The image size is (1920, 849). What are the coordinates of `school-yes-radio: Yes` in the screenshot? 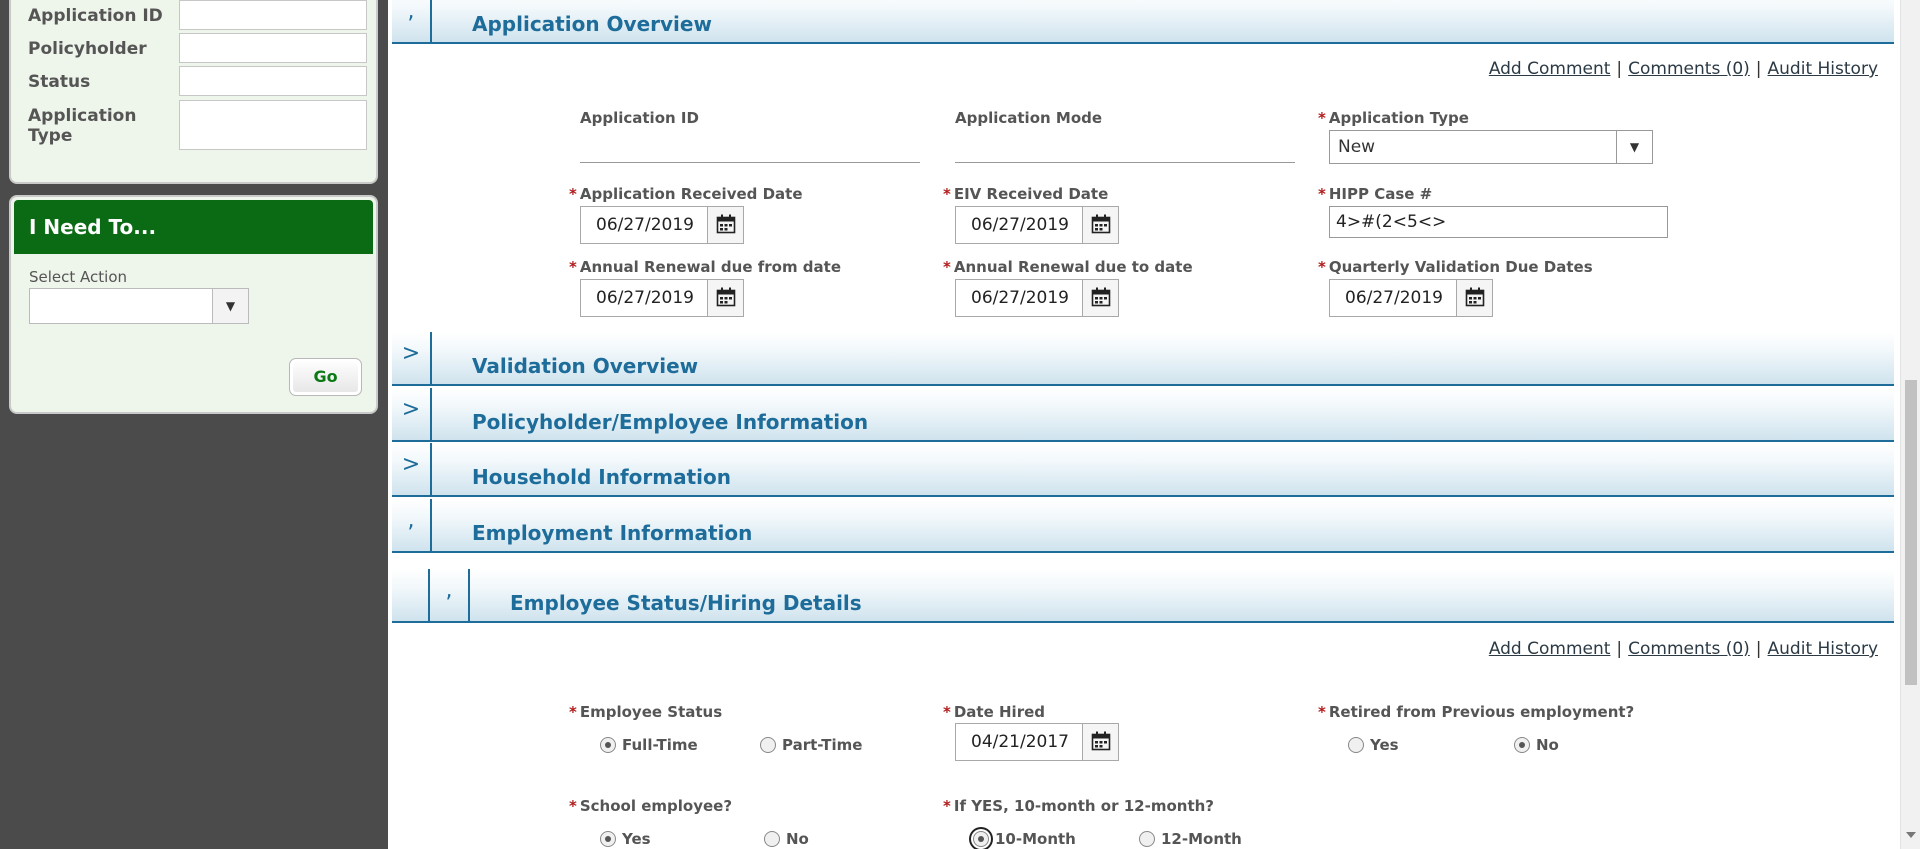 It's located at (625, 839).